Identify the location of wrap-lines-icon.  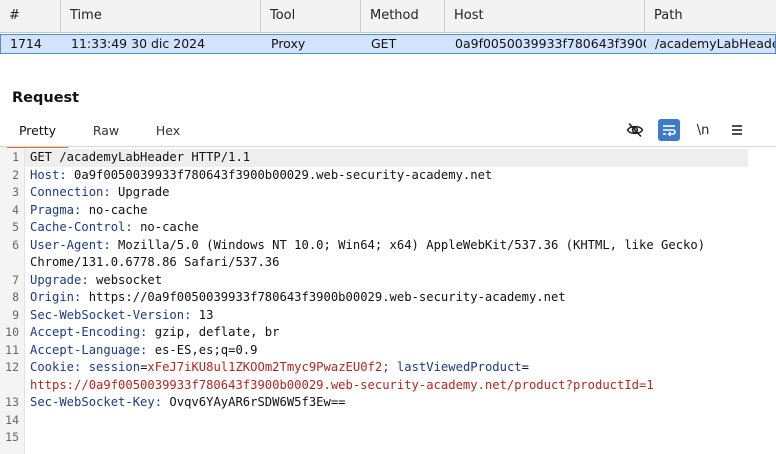
(669, 130).